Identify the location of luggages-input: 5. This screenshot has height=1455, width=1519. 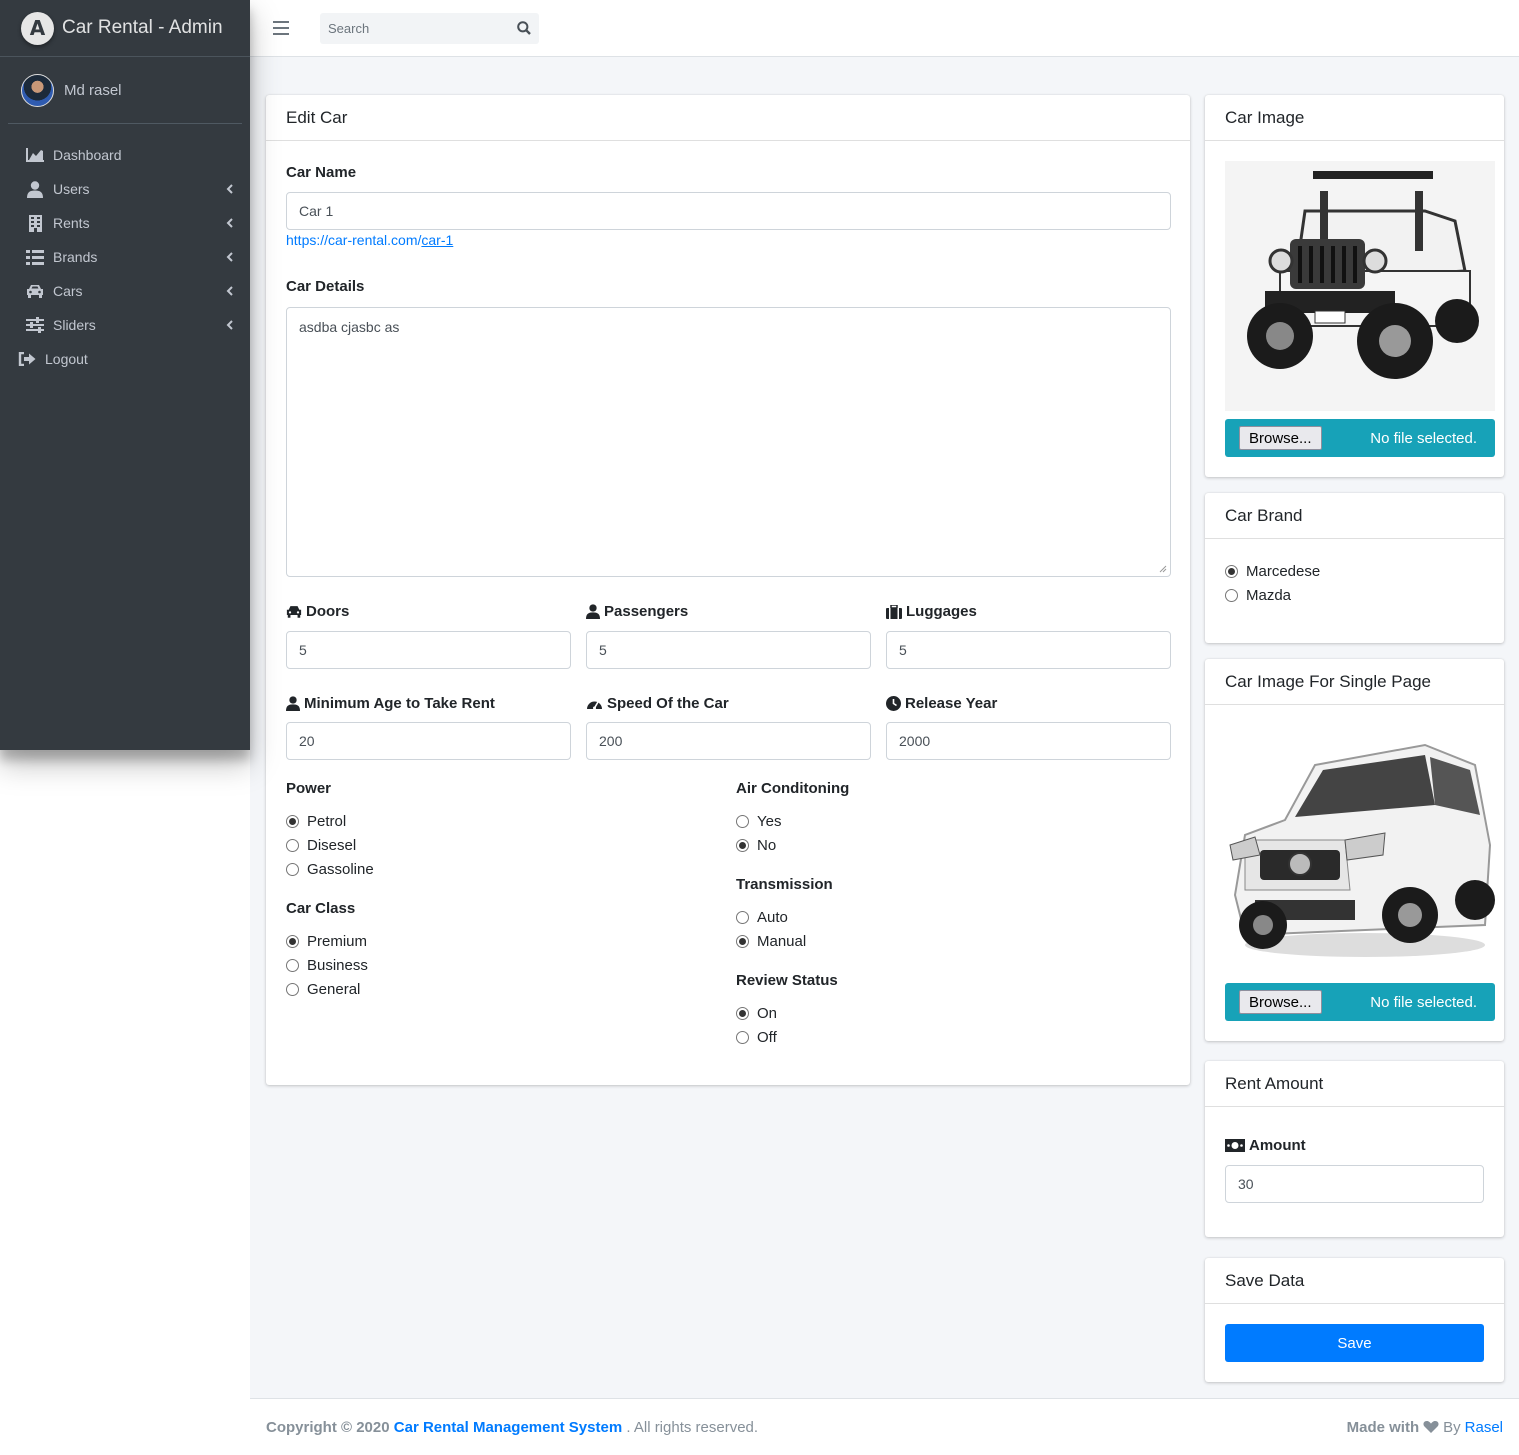
(1028, 650).